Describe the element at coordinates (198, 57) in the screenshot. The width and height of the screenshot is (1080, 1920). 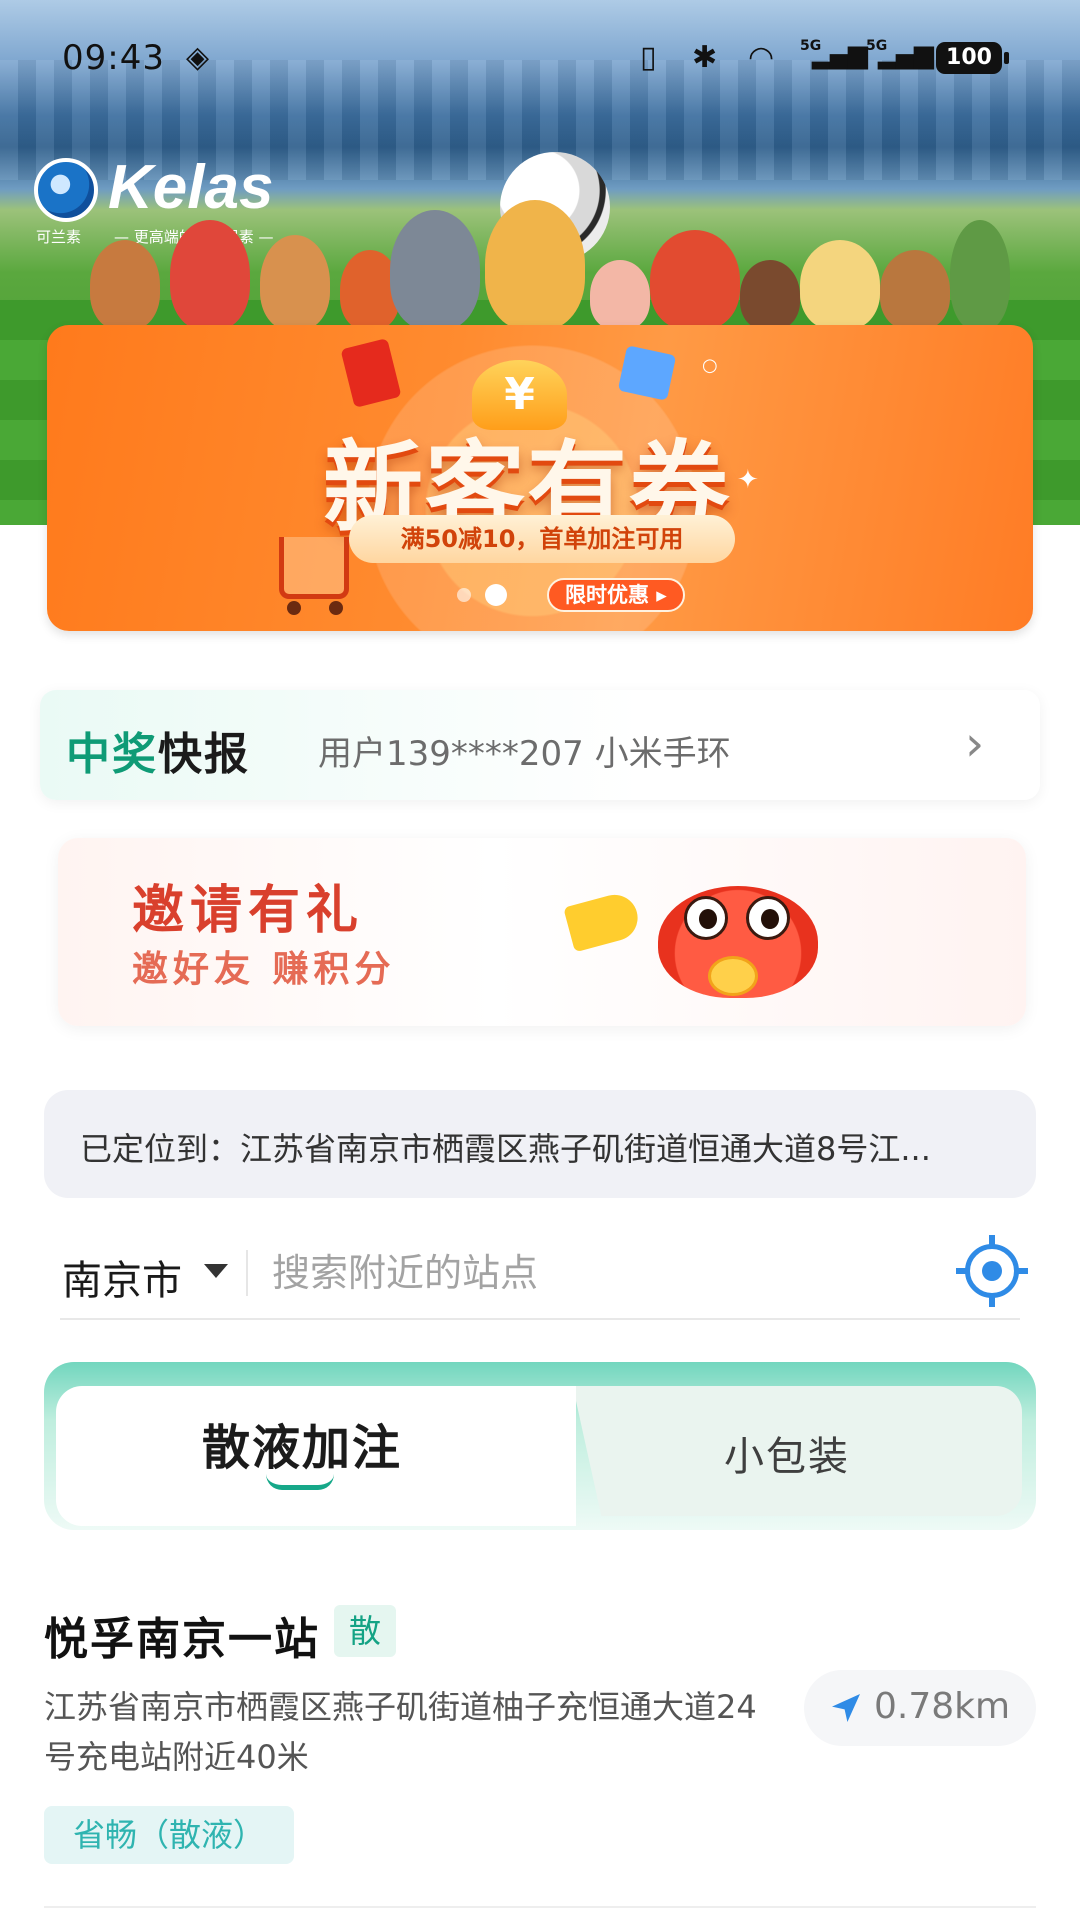
I see `notification-icon: ◈` at that location.